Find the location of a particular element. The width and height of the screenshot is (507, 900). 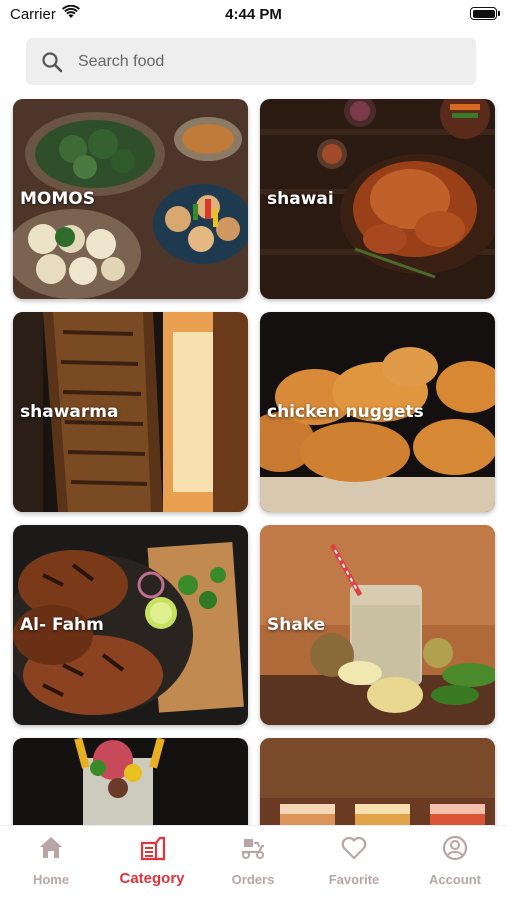

category-card-chicken-nuggets: chicken nuggets is located at coordinates (377, 412).